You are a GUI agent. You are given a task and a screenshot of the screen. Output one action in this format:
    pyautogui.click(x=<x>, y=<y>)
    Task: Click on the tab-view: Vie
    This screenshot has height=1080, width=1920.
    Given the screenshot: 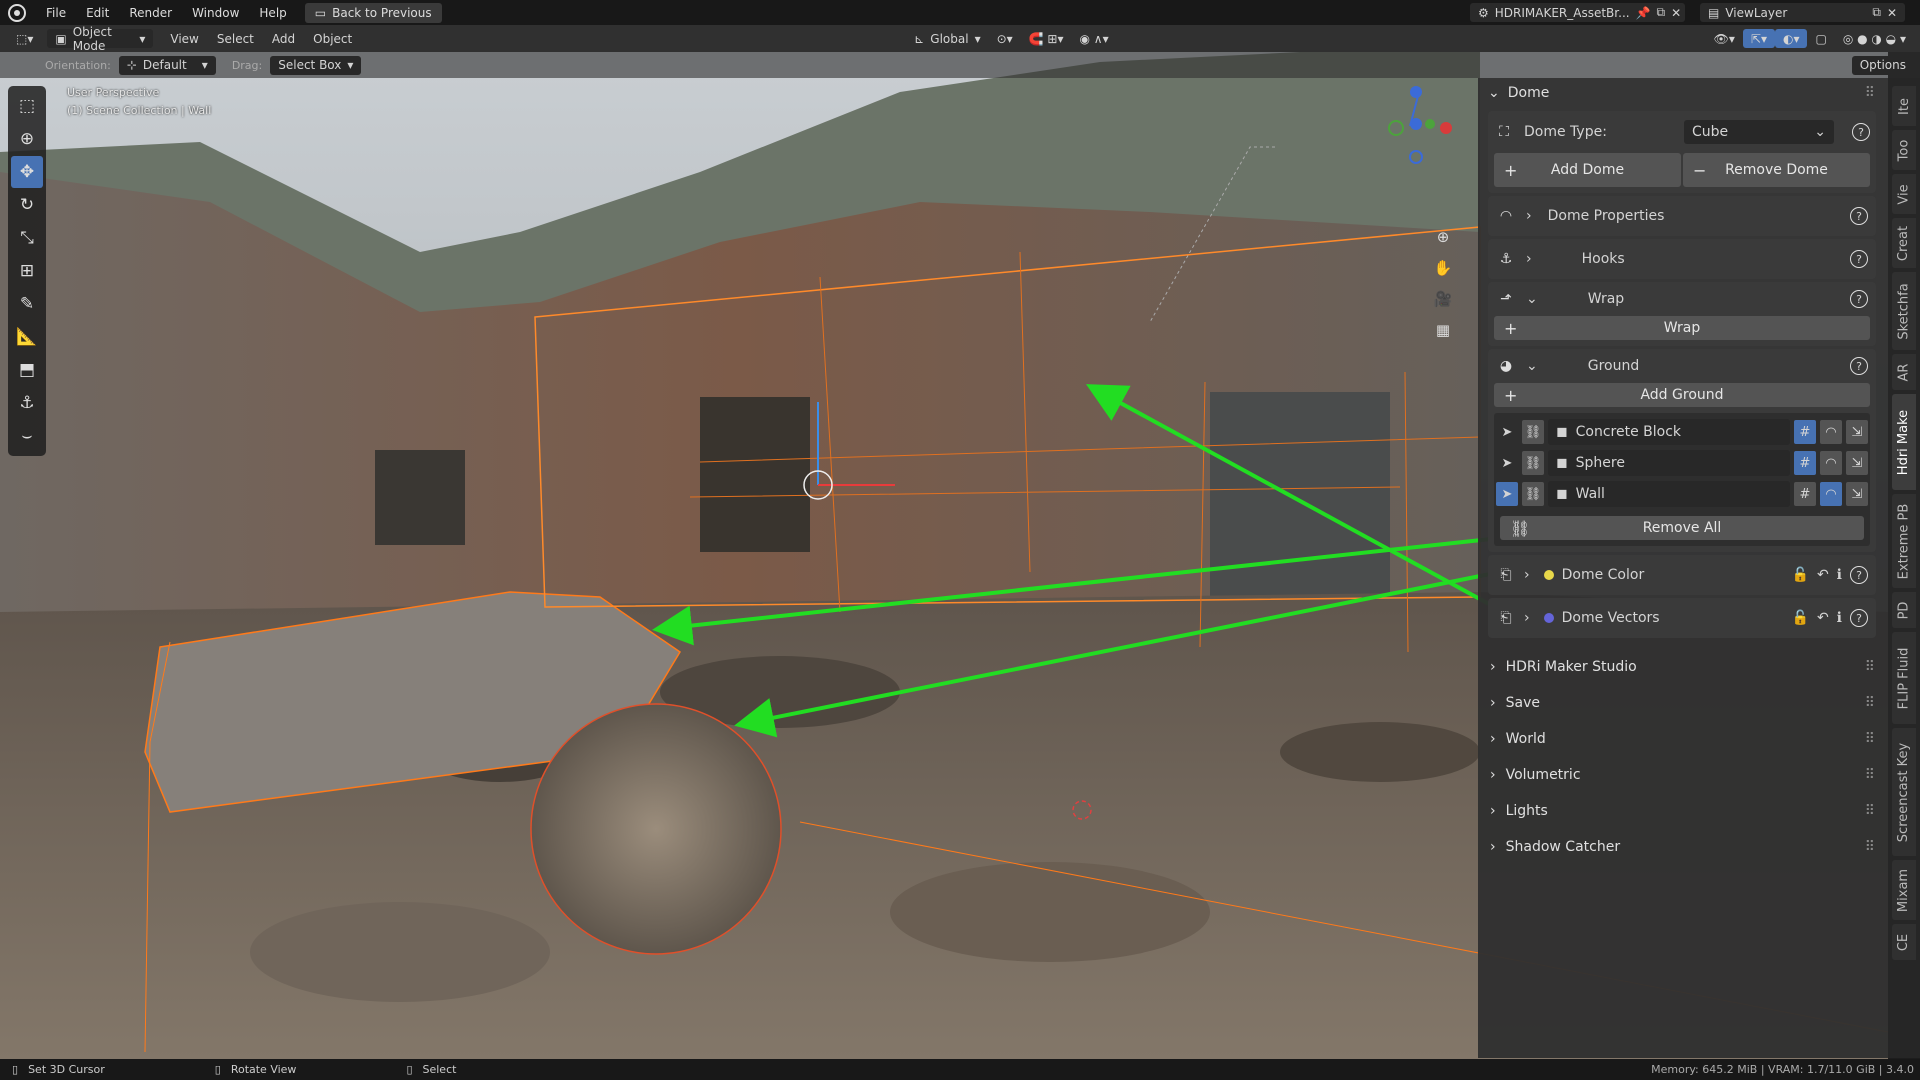 What is the action you would take?
    pyautogui.click(x=1904, y=194)
    